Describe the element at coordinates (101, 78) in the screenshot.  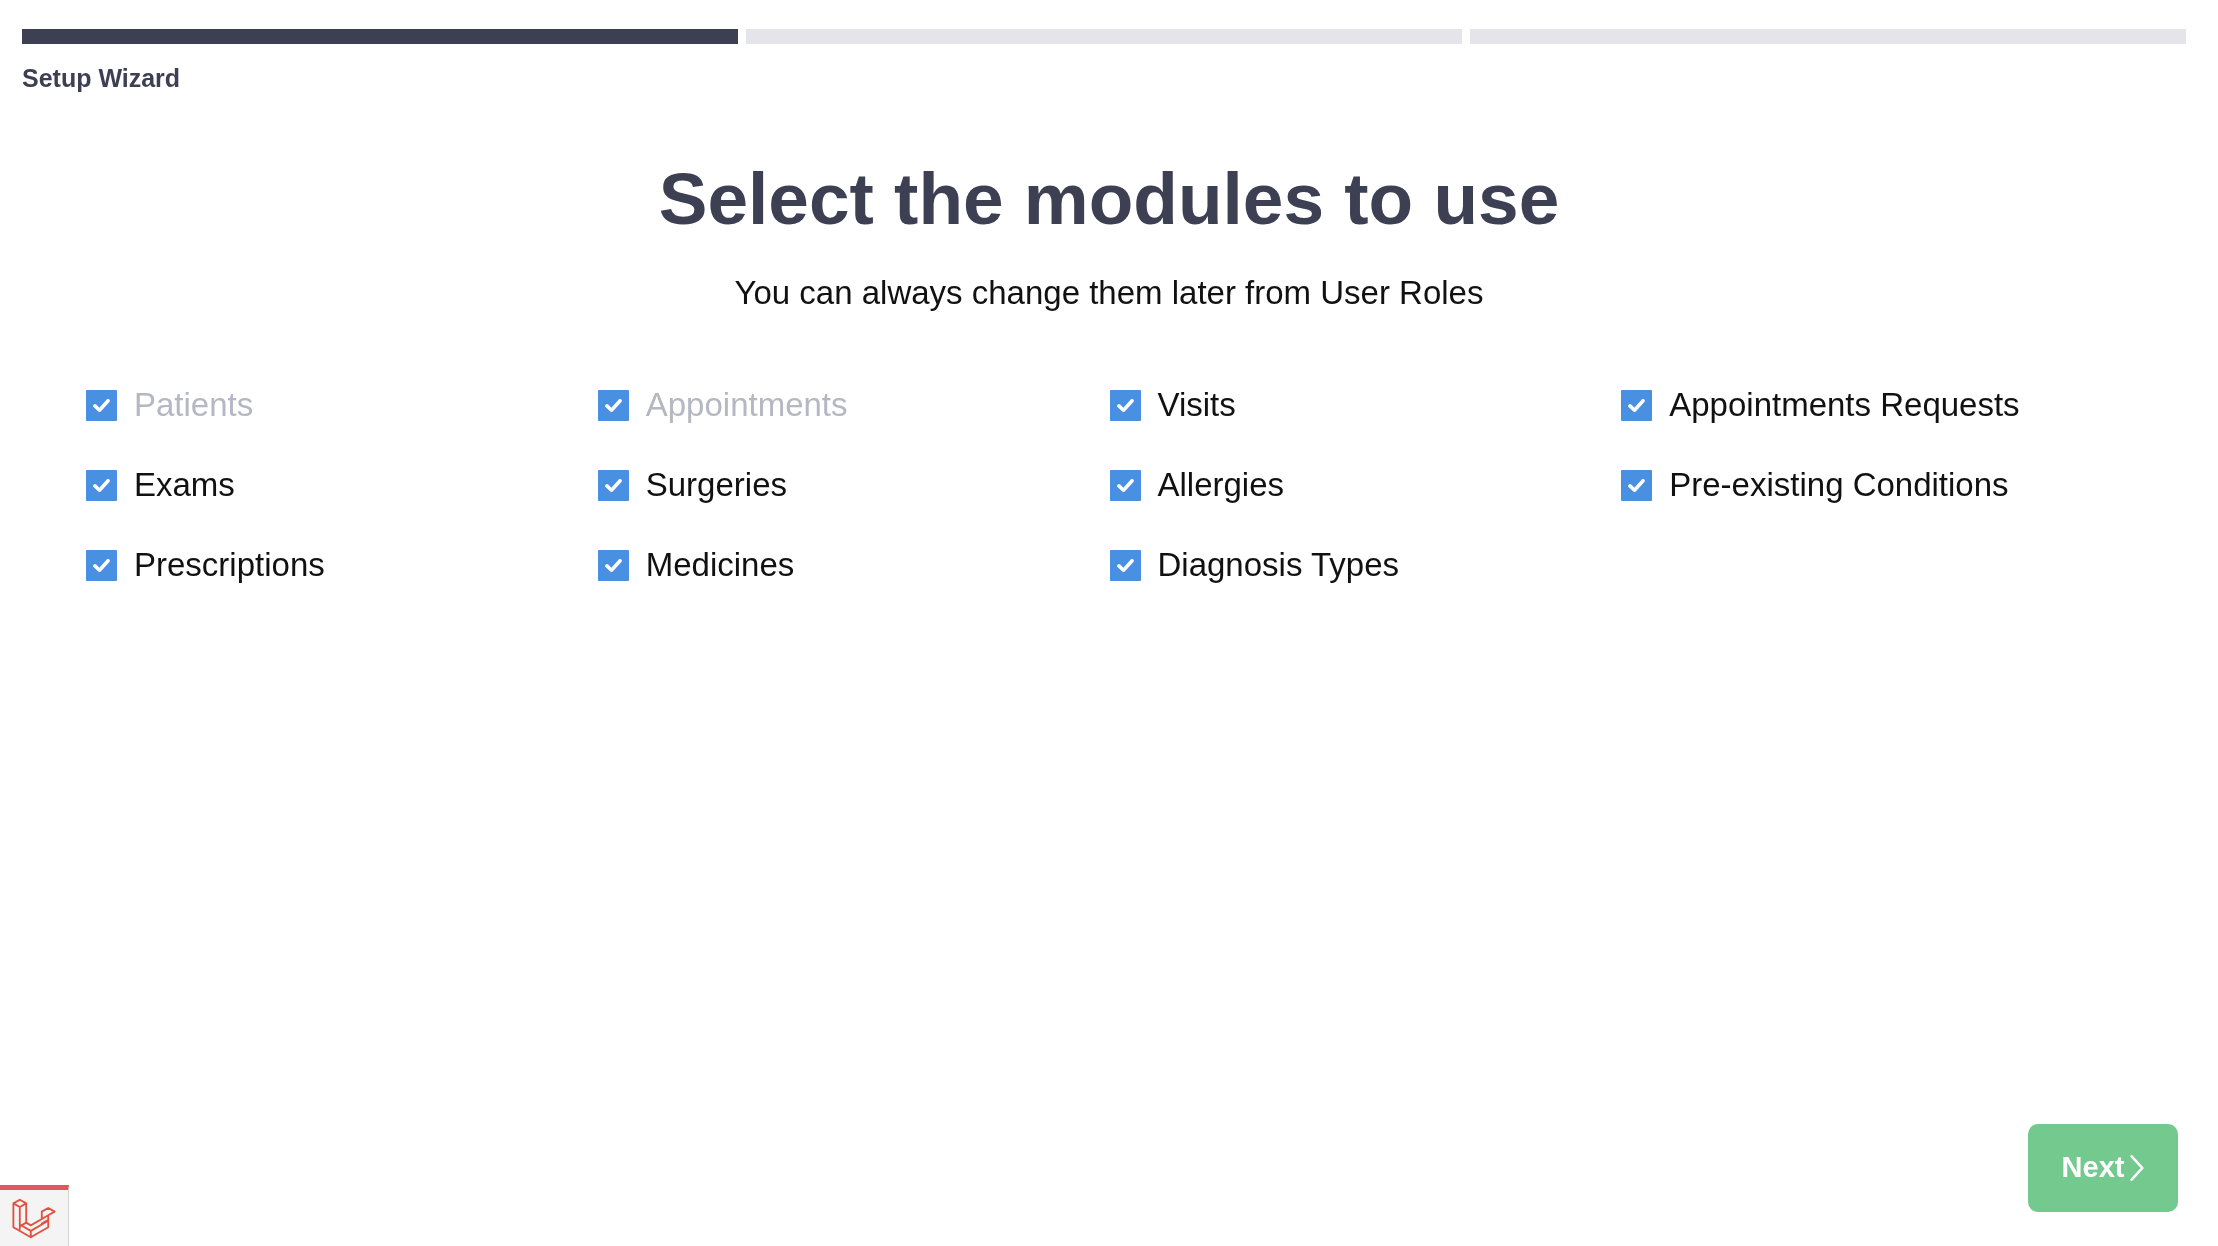
I see `wizard-title: Setup Wizard` at that location.